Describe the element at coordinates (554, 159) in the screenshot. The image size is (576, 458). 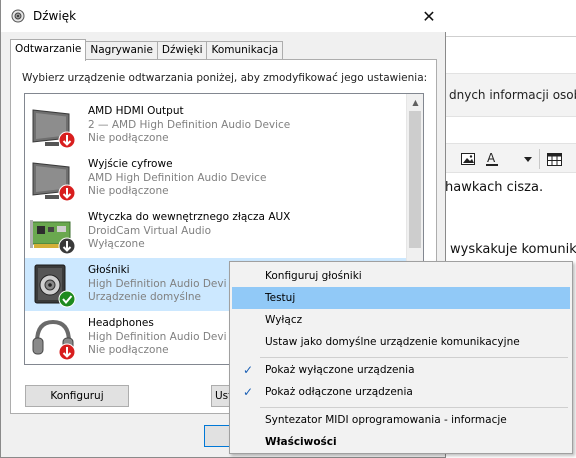
I see `table-icon` at that location.